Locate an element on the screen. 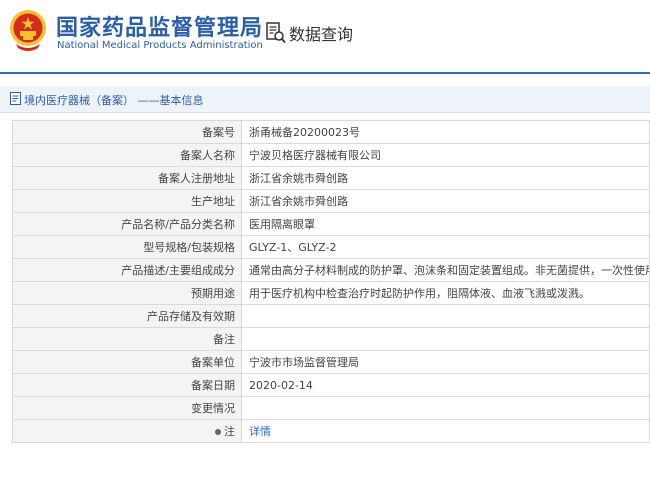 This screenshot has height=479, width=650. table-row: 备案人注册地址 浙江省余姚市舜创路 is located at coordinates (331, 178).